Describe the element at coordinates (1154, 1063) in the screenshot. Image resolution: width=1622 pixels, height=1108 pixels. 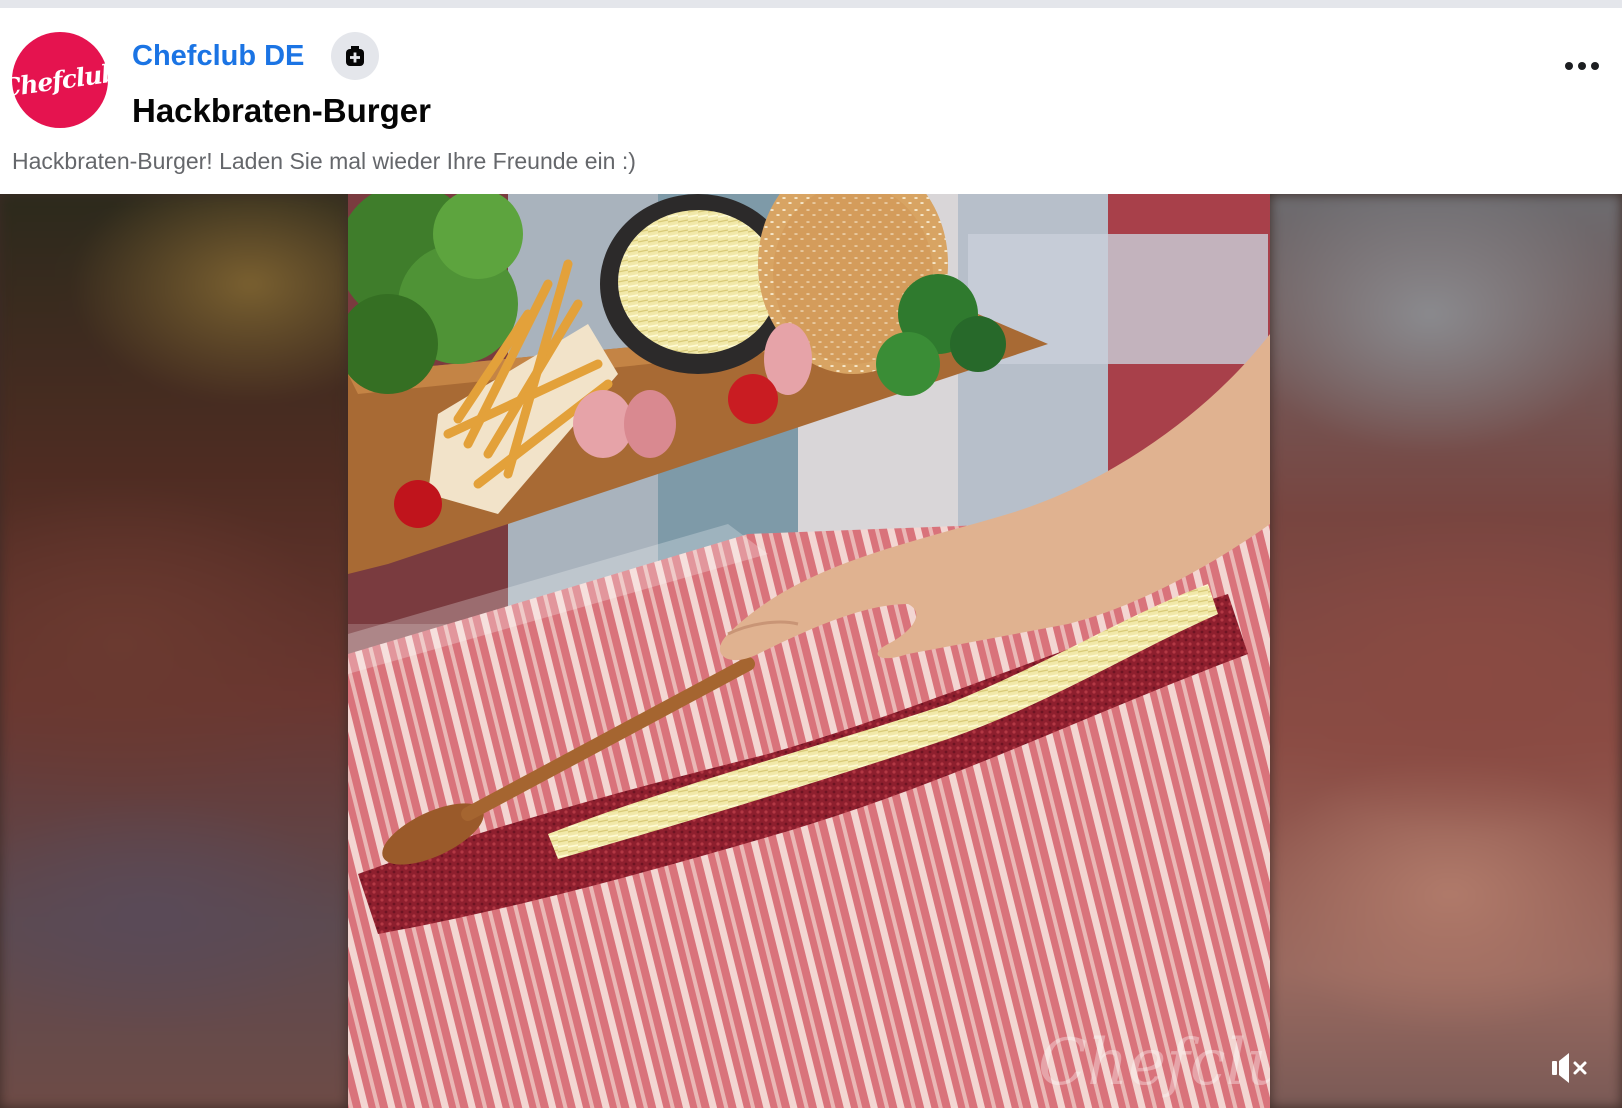
I see `video-watermark: Chefclub` at that location.